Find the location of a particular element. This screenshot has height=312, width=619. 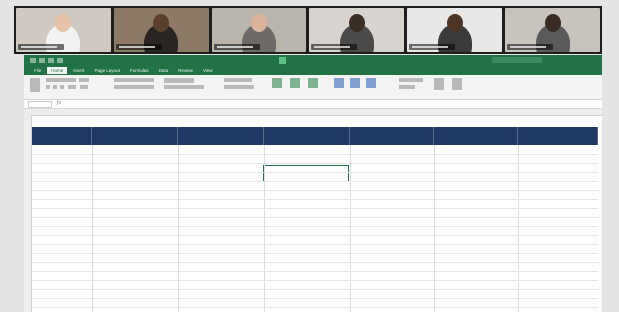

ribbon-tab: Page Layout is located at coordinates (107, 70).